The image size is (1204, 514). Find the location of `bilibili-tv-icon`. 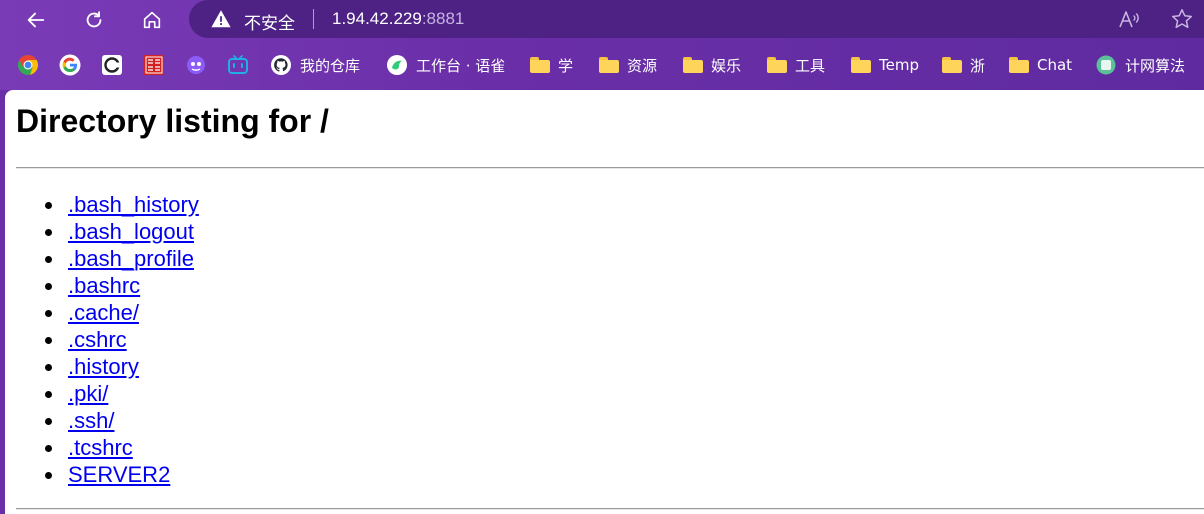

bilibili-tv-icon is located at coordinates (238, 64).